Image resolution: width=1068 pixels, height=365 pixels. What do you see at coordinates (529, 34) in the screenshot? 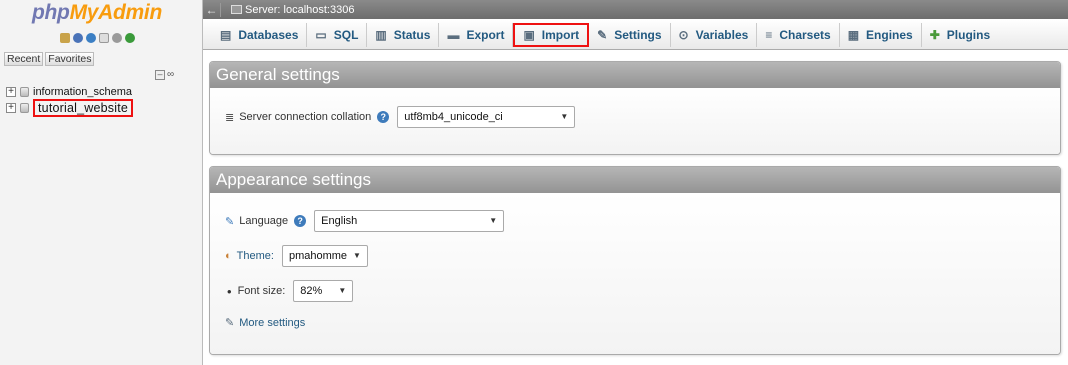
I see `import-icon: ▣` at bounding box center [529, 34].